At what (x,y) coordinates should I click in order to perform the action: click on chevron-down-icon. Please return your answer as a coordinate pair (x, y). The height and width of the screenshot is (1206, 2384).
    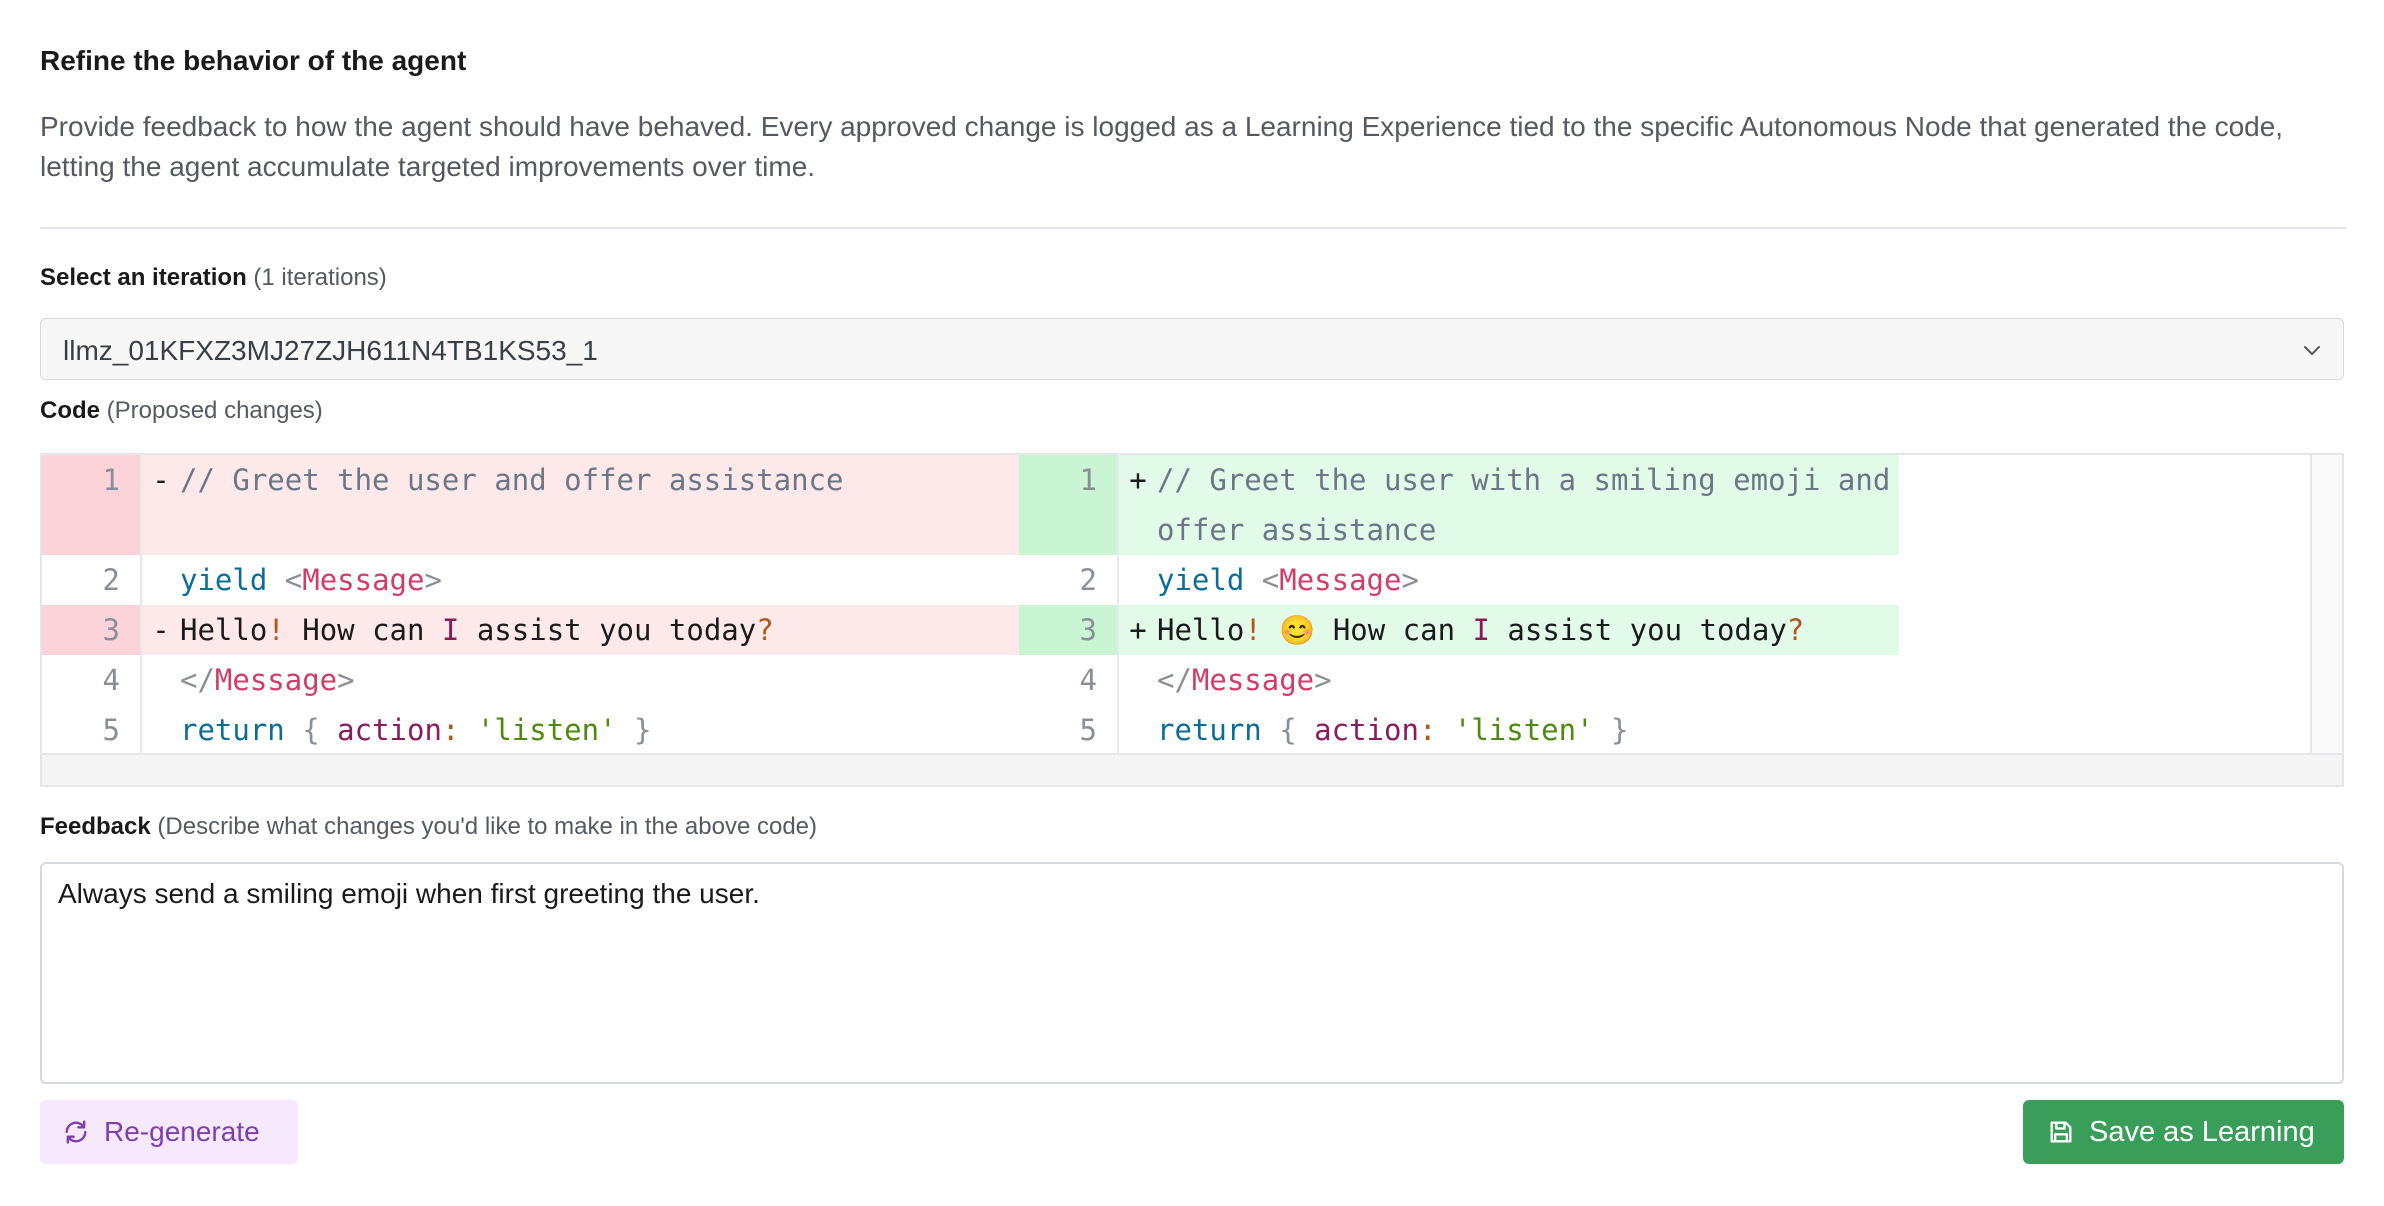
    Looking at the image, I should click on (2312, 350).